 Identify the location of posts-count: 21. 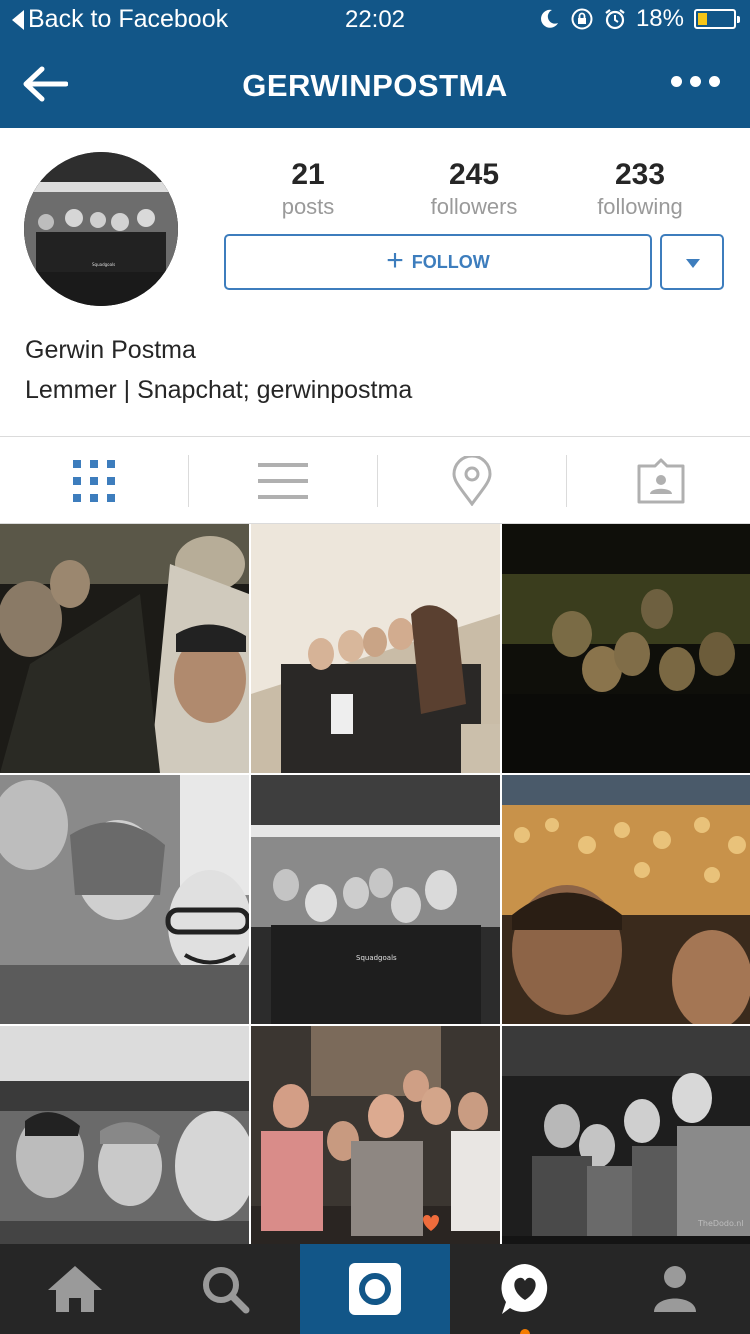
(308, 174).